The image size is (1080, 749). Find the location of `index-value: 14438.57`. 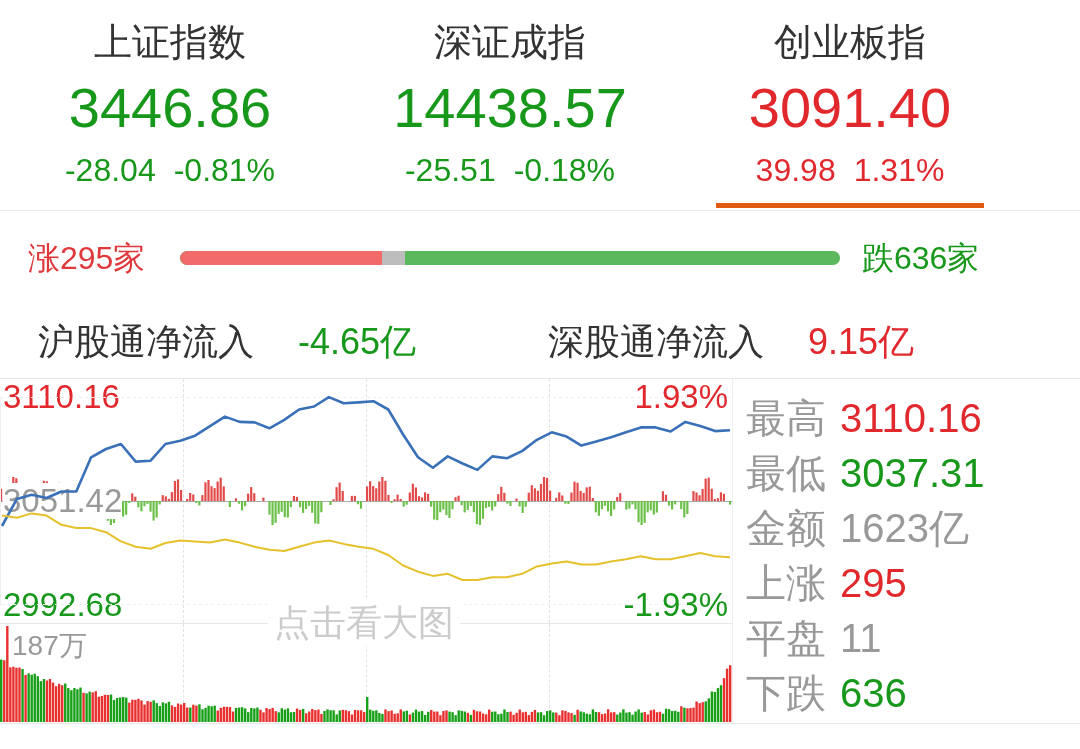

index-value: 14438.57 is located at coordinates (510, 108).